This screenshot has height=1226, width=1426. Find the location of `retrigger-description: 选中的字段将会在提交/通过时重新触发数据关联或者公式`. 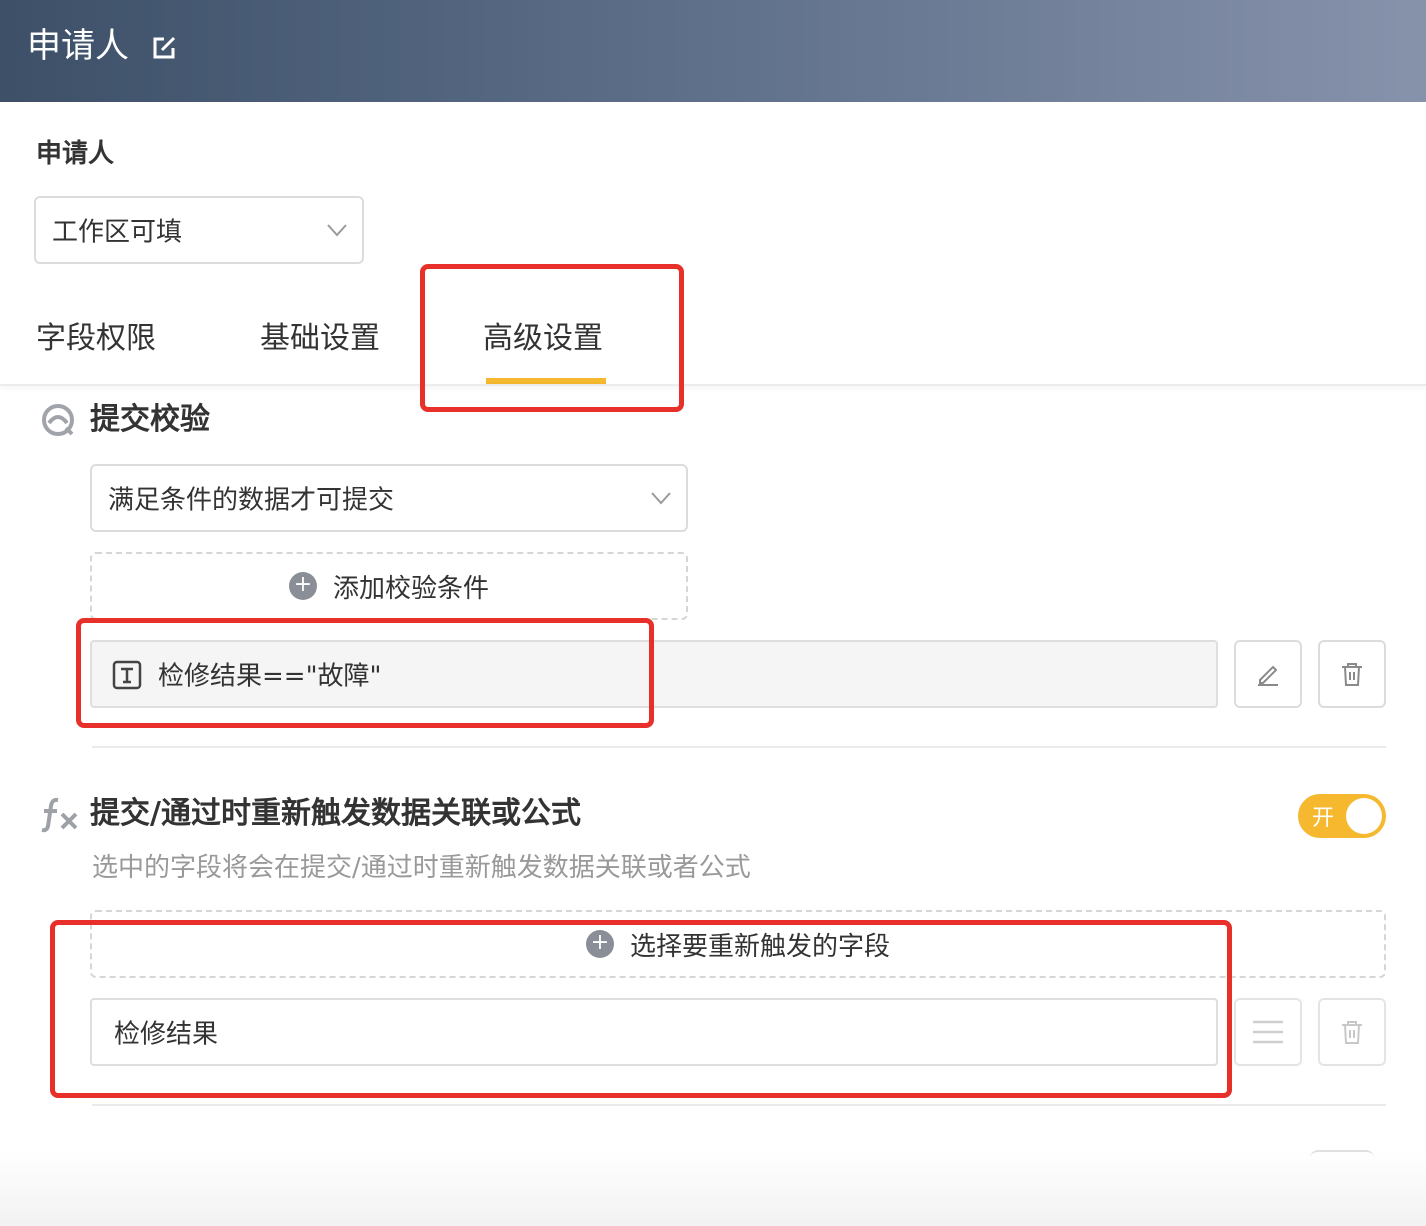

retrigger-description: 选中的字段将会在提交/通过时重新触发数据关联或者公式 is located at coordinates (421, 868).